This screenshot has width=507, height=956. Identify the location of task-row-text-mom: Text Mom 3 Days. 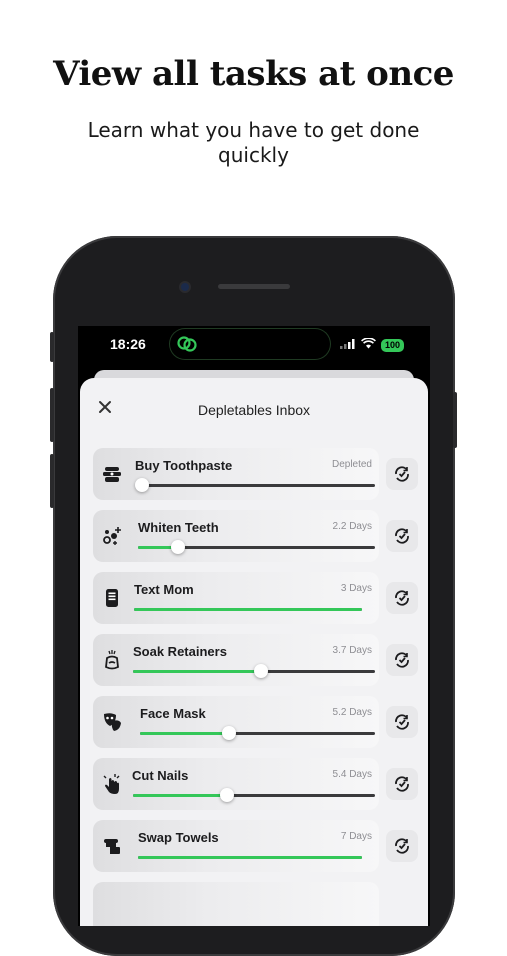
(260, 598).